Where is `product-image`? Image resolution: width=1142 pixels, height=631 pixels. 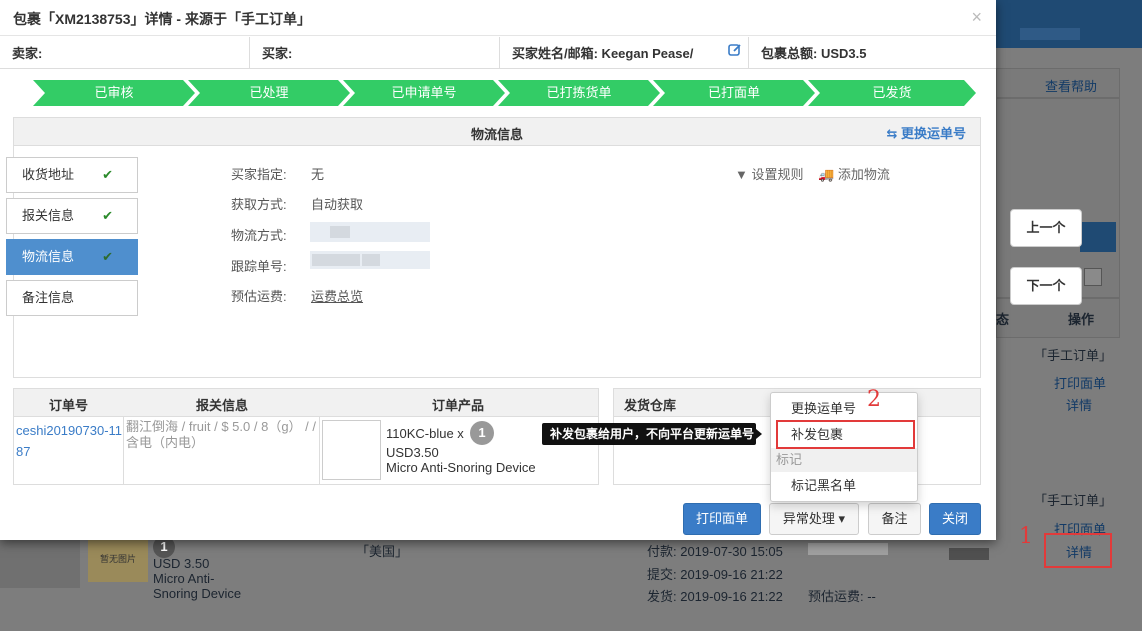
product-image is located at coordinates (351, 450).